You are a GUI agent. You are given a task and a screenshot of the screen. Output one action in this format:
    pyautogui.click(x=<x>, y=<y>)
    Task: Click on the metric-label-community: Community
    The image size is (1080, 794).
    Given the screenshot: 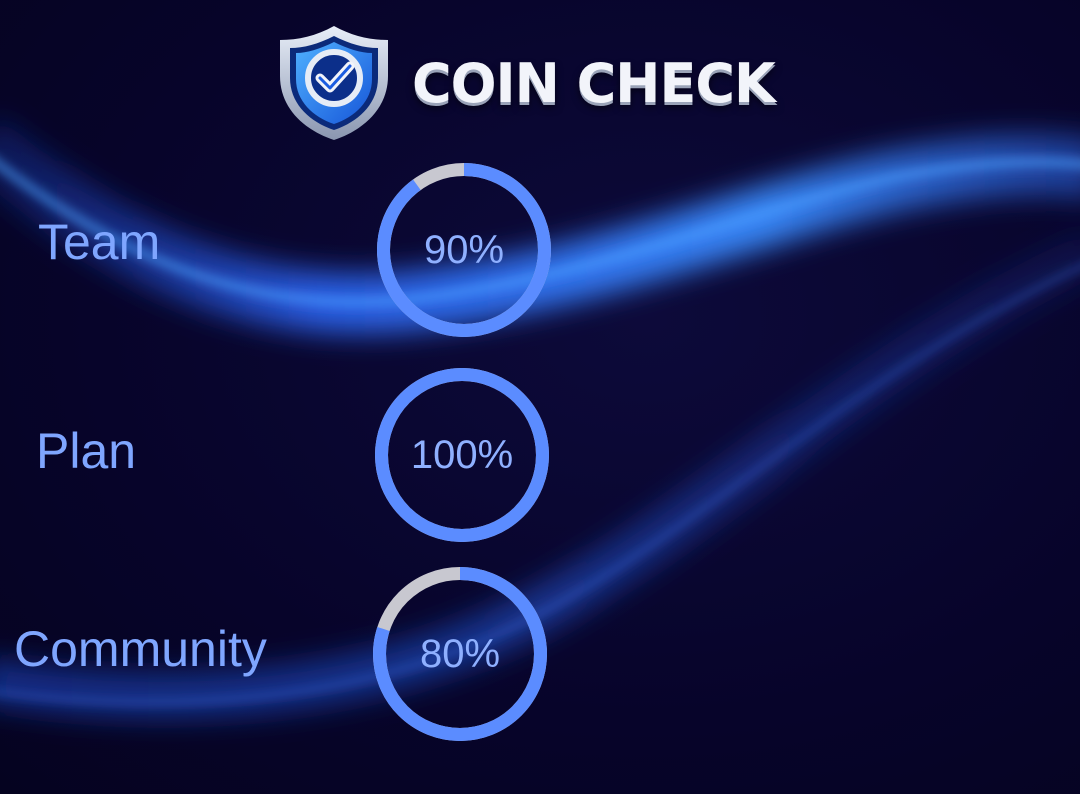 What is the action you would take?
    pyautogui.click(x=140, y=649)
    